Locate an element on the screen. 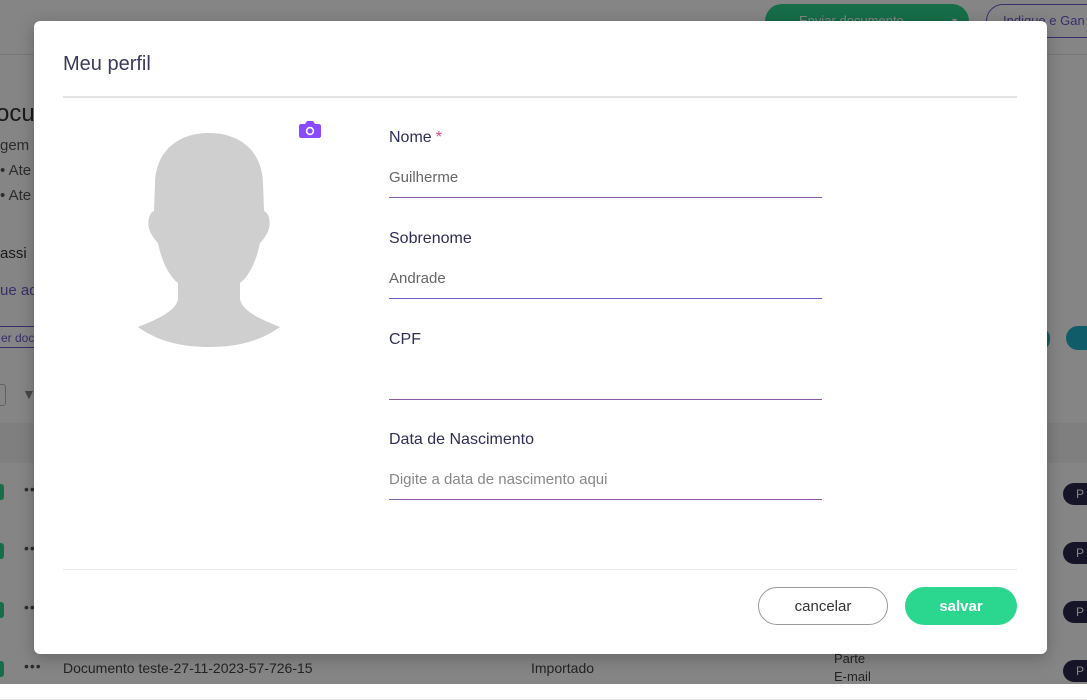 The height and width of the screenshot is (700, 1087). first-name-input is located at coordinates (605, 177).